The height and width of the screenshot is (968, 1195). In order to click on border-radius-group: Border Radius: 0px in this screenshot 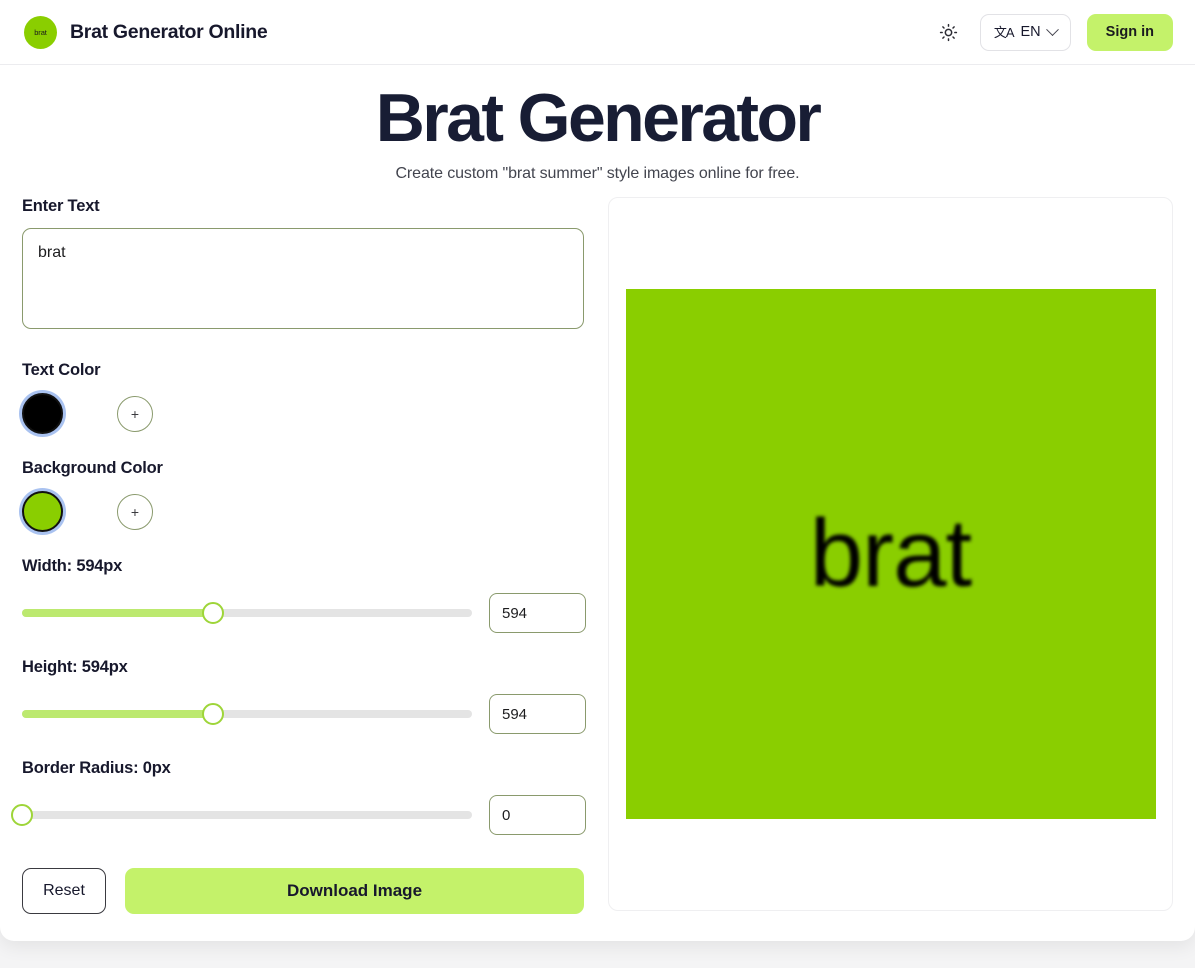, I will do `click(298, 797)`.